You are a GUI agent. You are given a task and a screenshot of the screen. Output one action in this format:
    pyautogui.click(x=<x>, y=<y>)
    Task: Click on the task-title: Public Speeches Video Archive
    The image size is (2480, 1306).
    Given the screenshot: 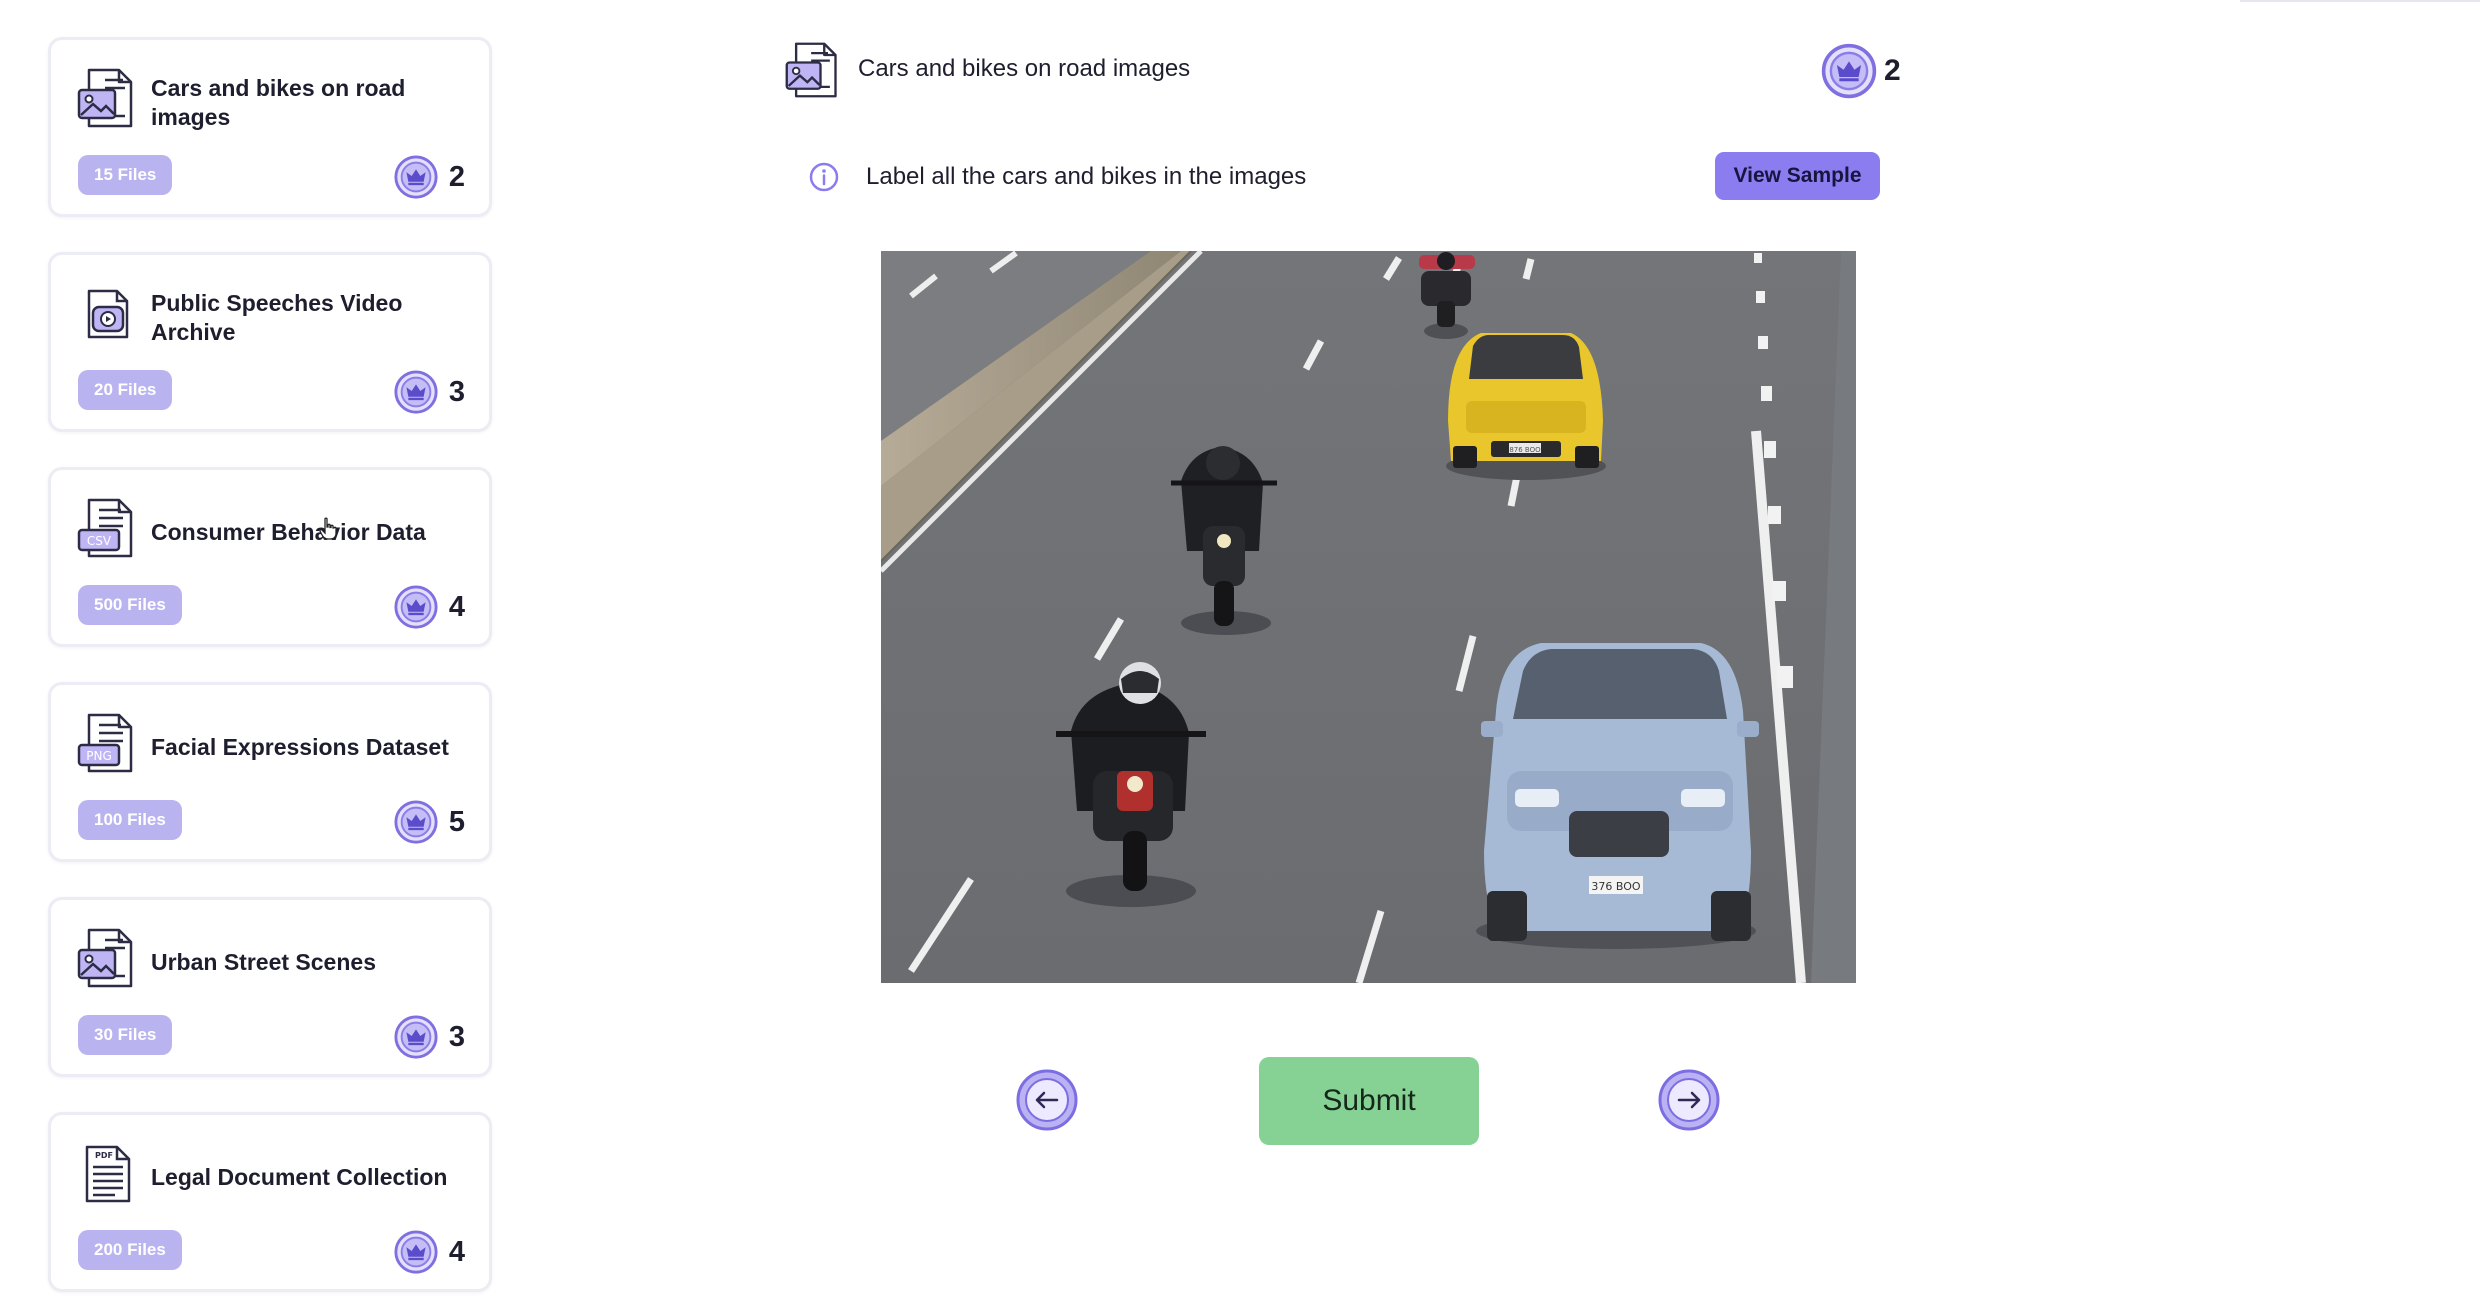 What is the action you would take?
    pyautogui.click(x=277, y=317)
    